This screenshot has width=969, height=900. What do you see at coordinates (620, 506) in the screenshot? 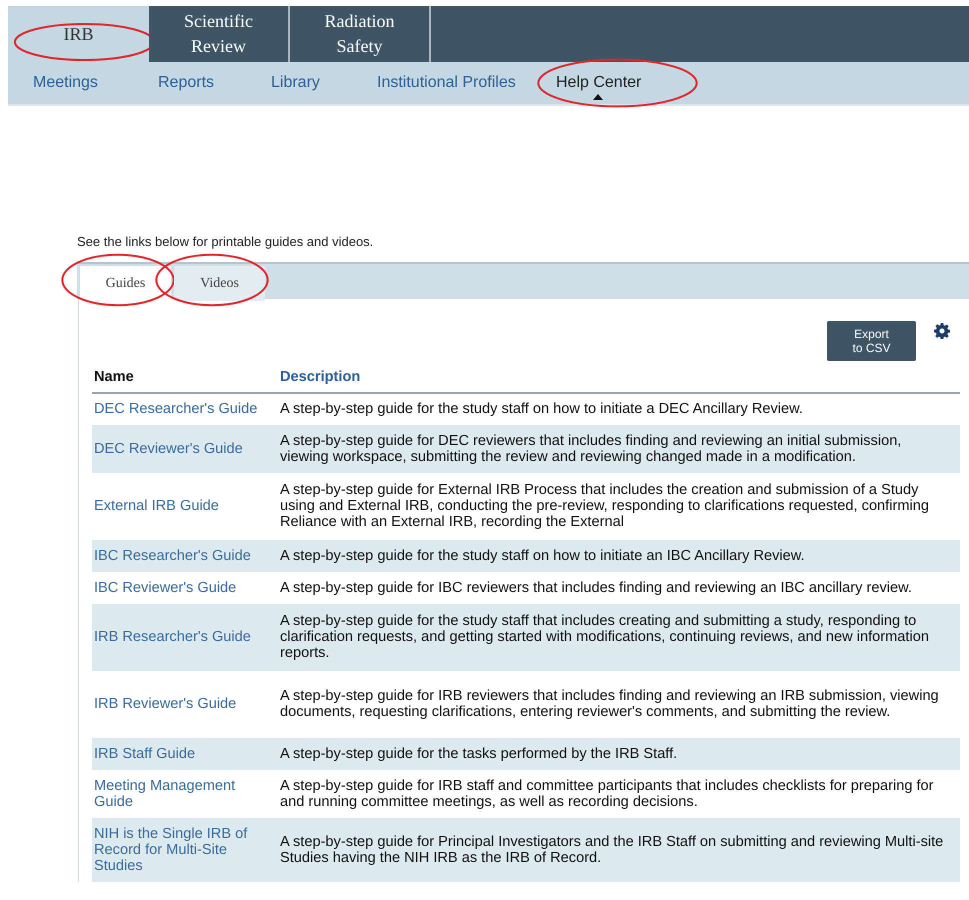
I see `description-cell: A step-by-step guide for External IRB Process that includes the creation and submission of a Study using and External IRB, conducting the pre-review, responding to clarifications requested, confirming Reliance with an External IRB, recording the External` at bounding box center [620, 506].